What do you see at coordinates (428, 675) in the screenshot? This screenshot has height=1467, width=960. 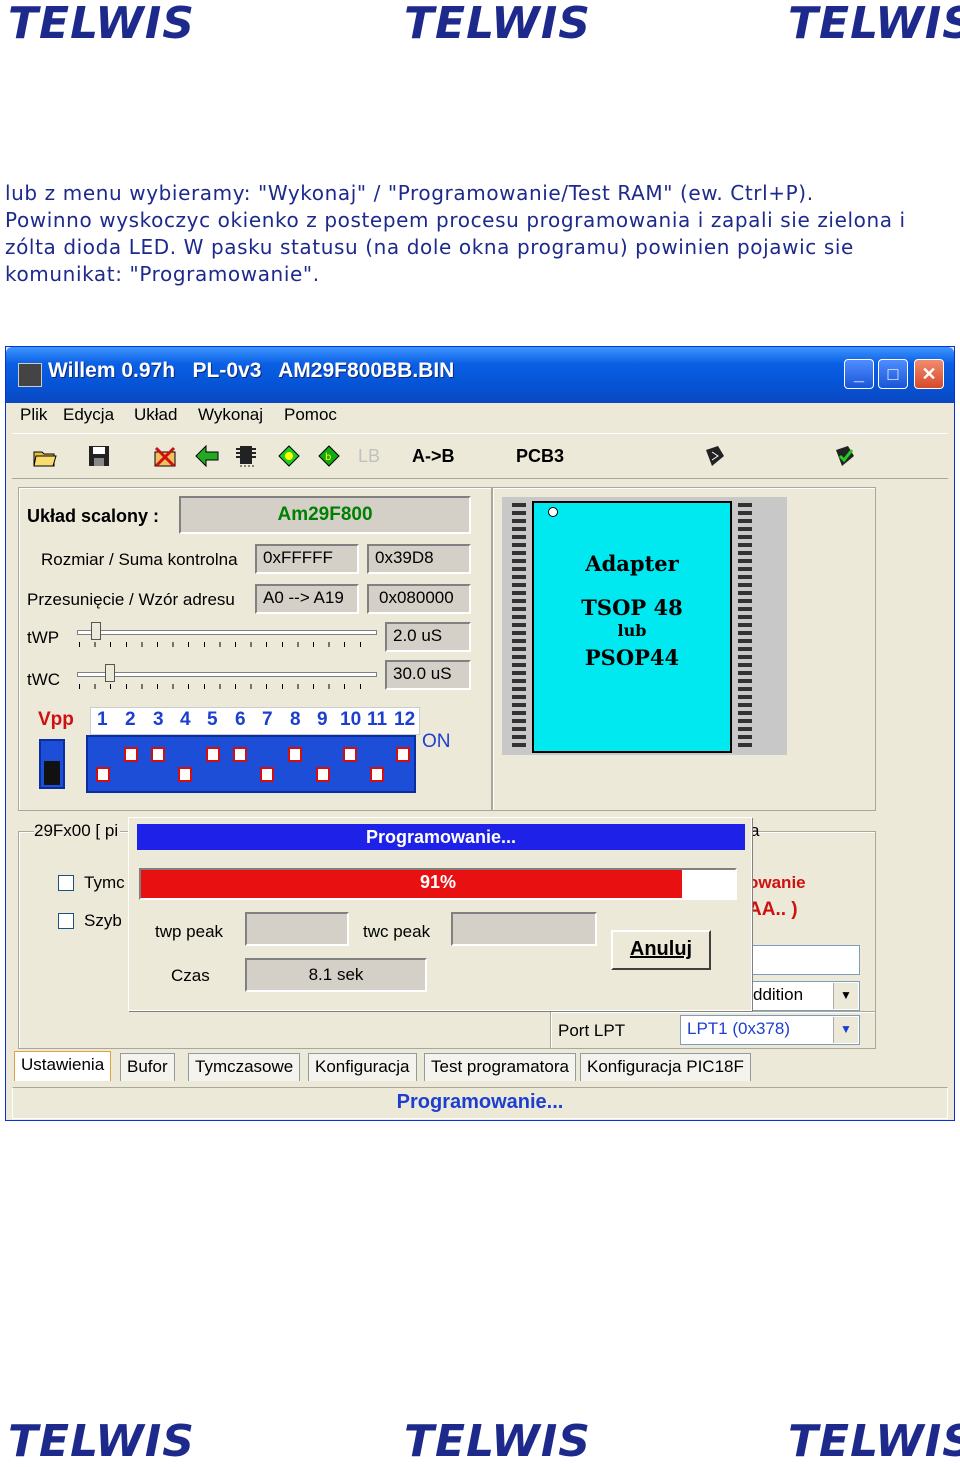 I see `twc-value: 30.0 uS` at bounding box center [428, 675].